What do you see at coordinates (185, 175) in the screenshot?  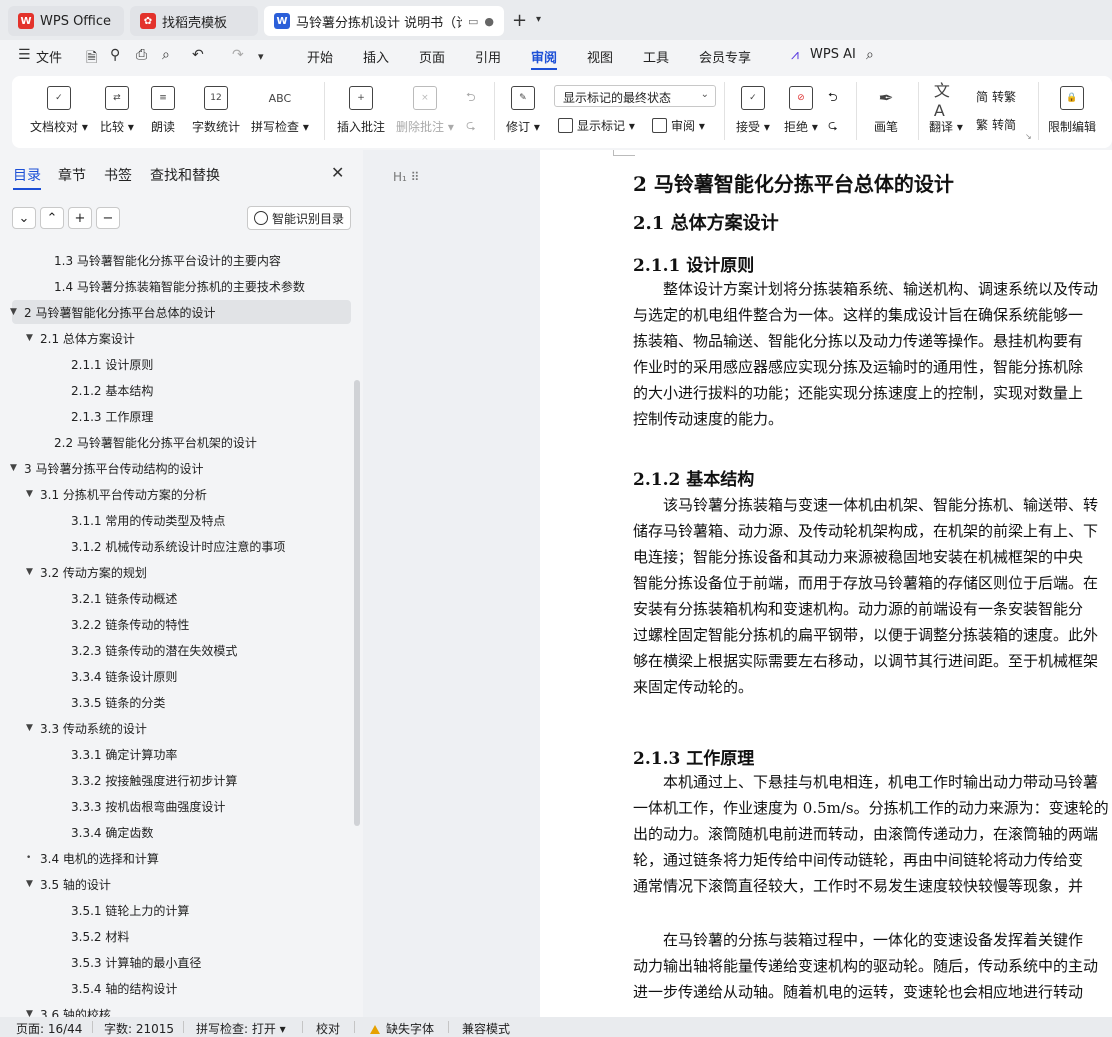 I see `tab-find-replace: 查找和替换` at bounding box center [185, 175].